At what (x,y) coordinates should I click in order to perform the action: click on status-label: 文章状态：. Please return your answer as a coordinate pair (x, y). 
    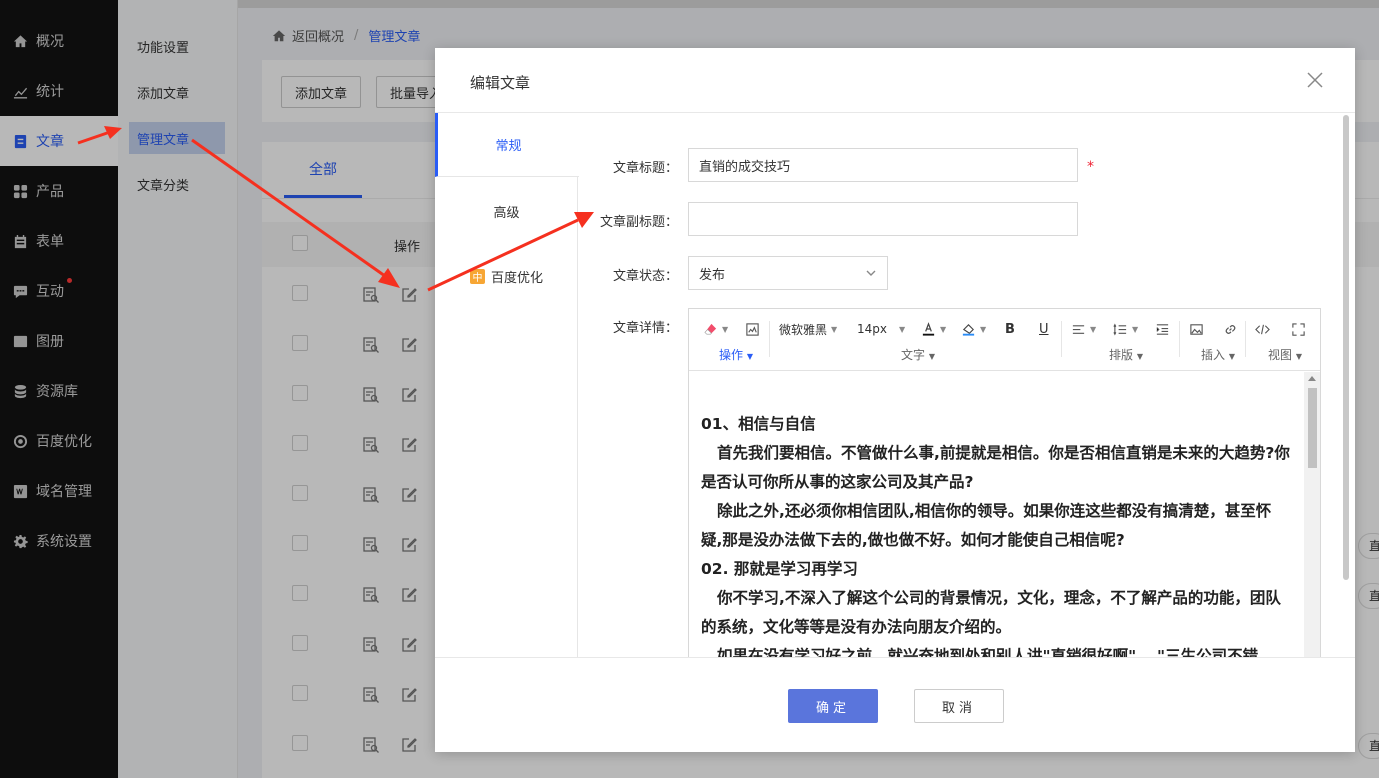
    Looking at the image, I should click on (645, 276).